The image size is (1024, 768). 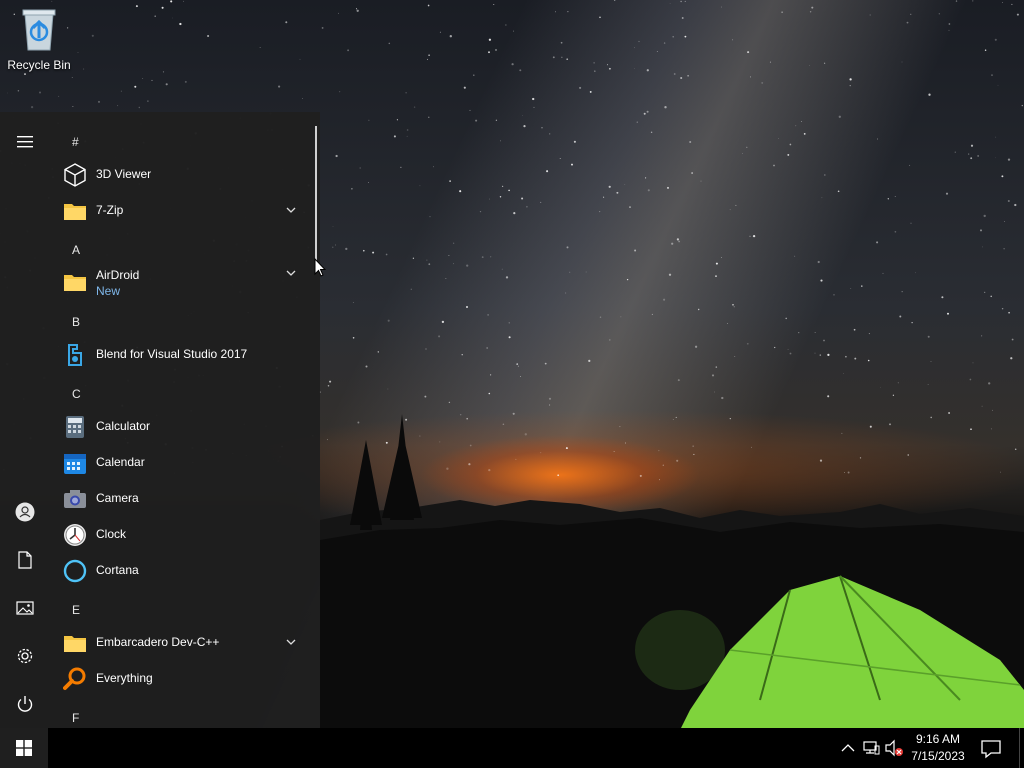 What do you see at coordinates (316, 199) in the screenshot?
I see `app-list-scrollbar` at bounding box center [316, 199].